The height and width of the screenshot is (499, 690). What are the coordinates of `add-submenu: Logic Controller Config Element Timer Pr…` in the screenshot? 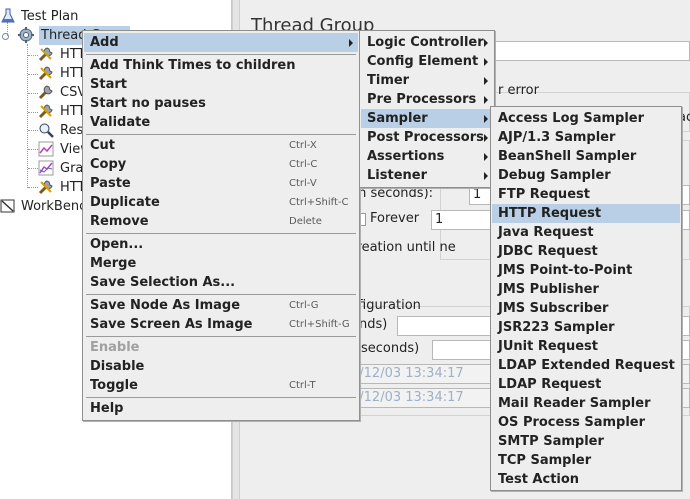 It's located at (427, 109).